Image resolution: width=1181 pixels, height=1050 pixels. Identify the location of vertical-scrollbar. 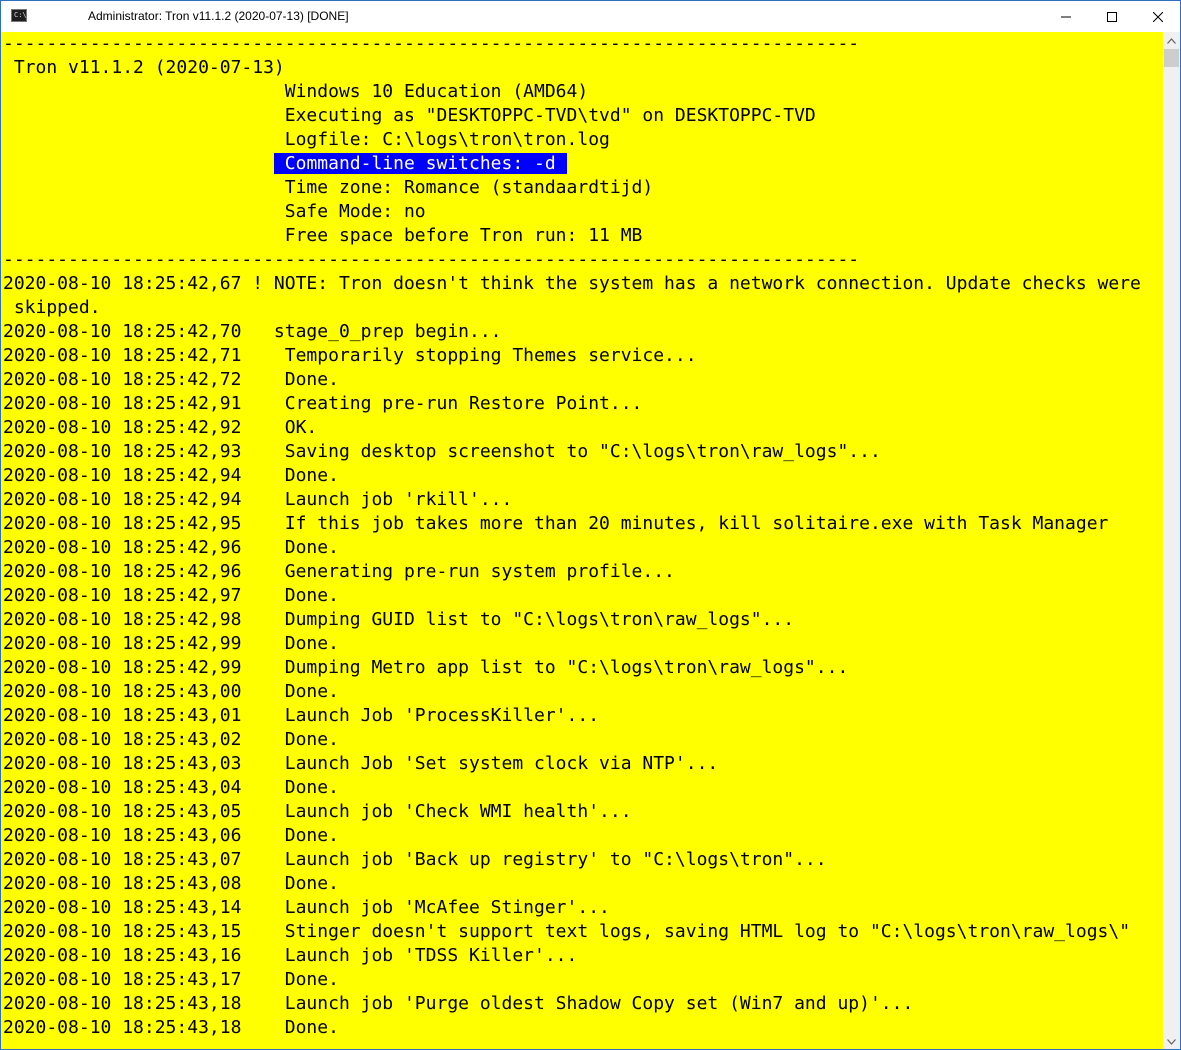
(1171, 540).